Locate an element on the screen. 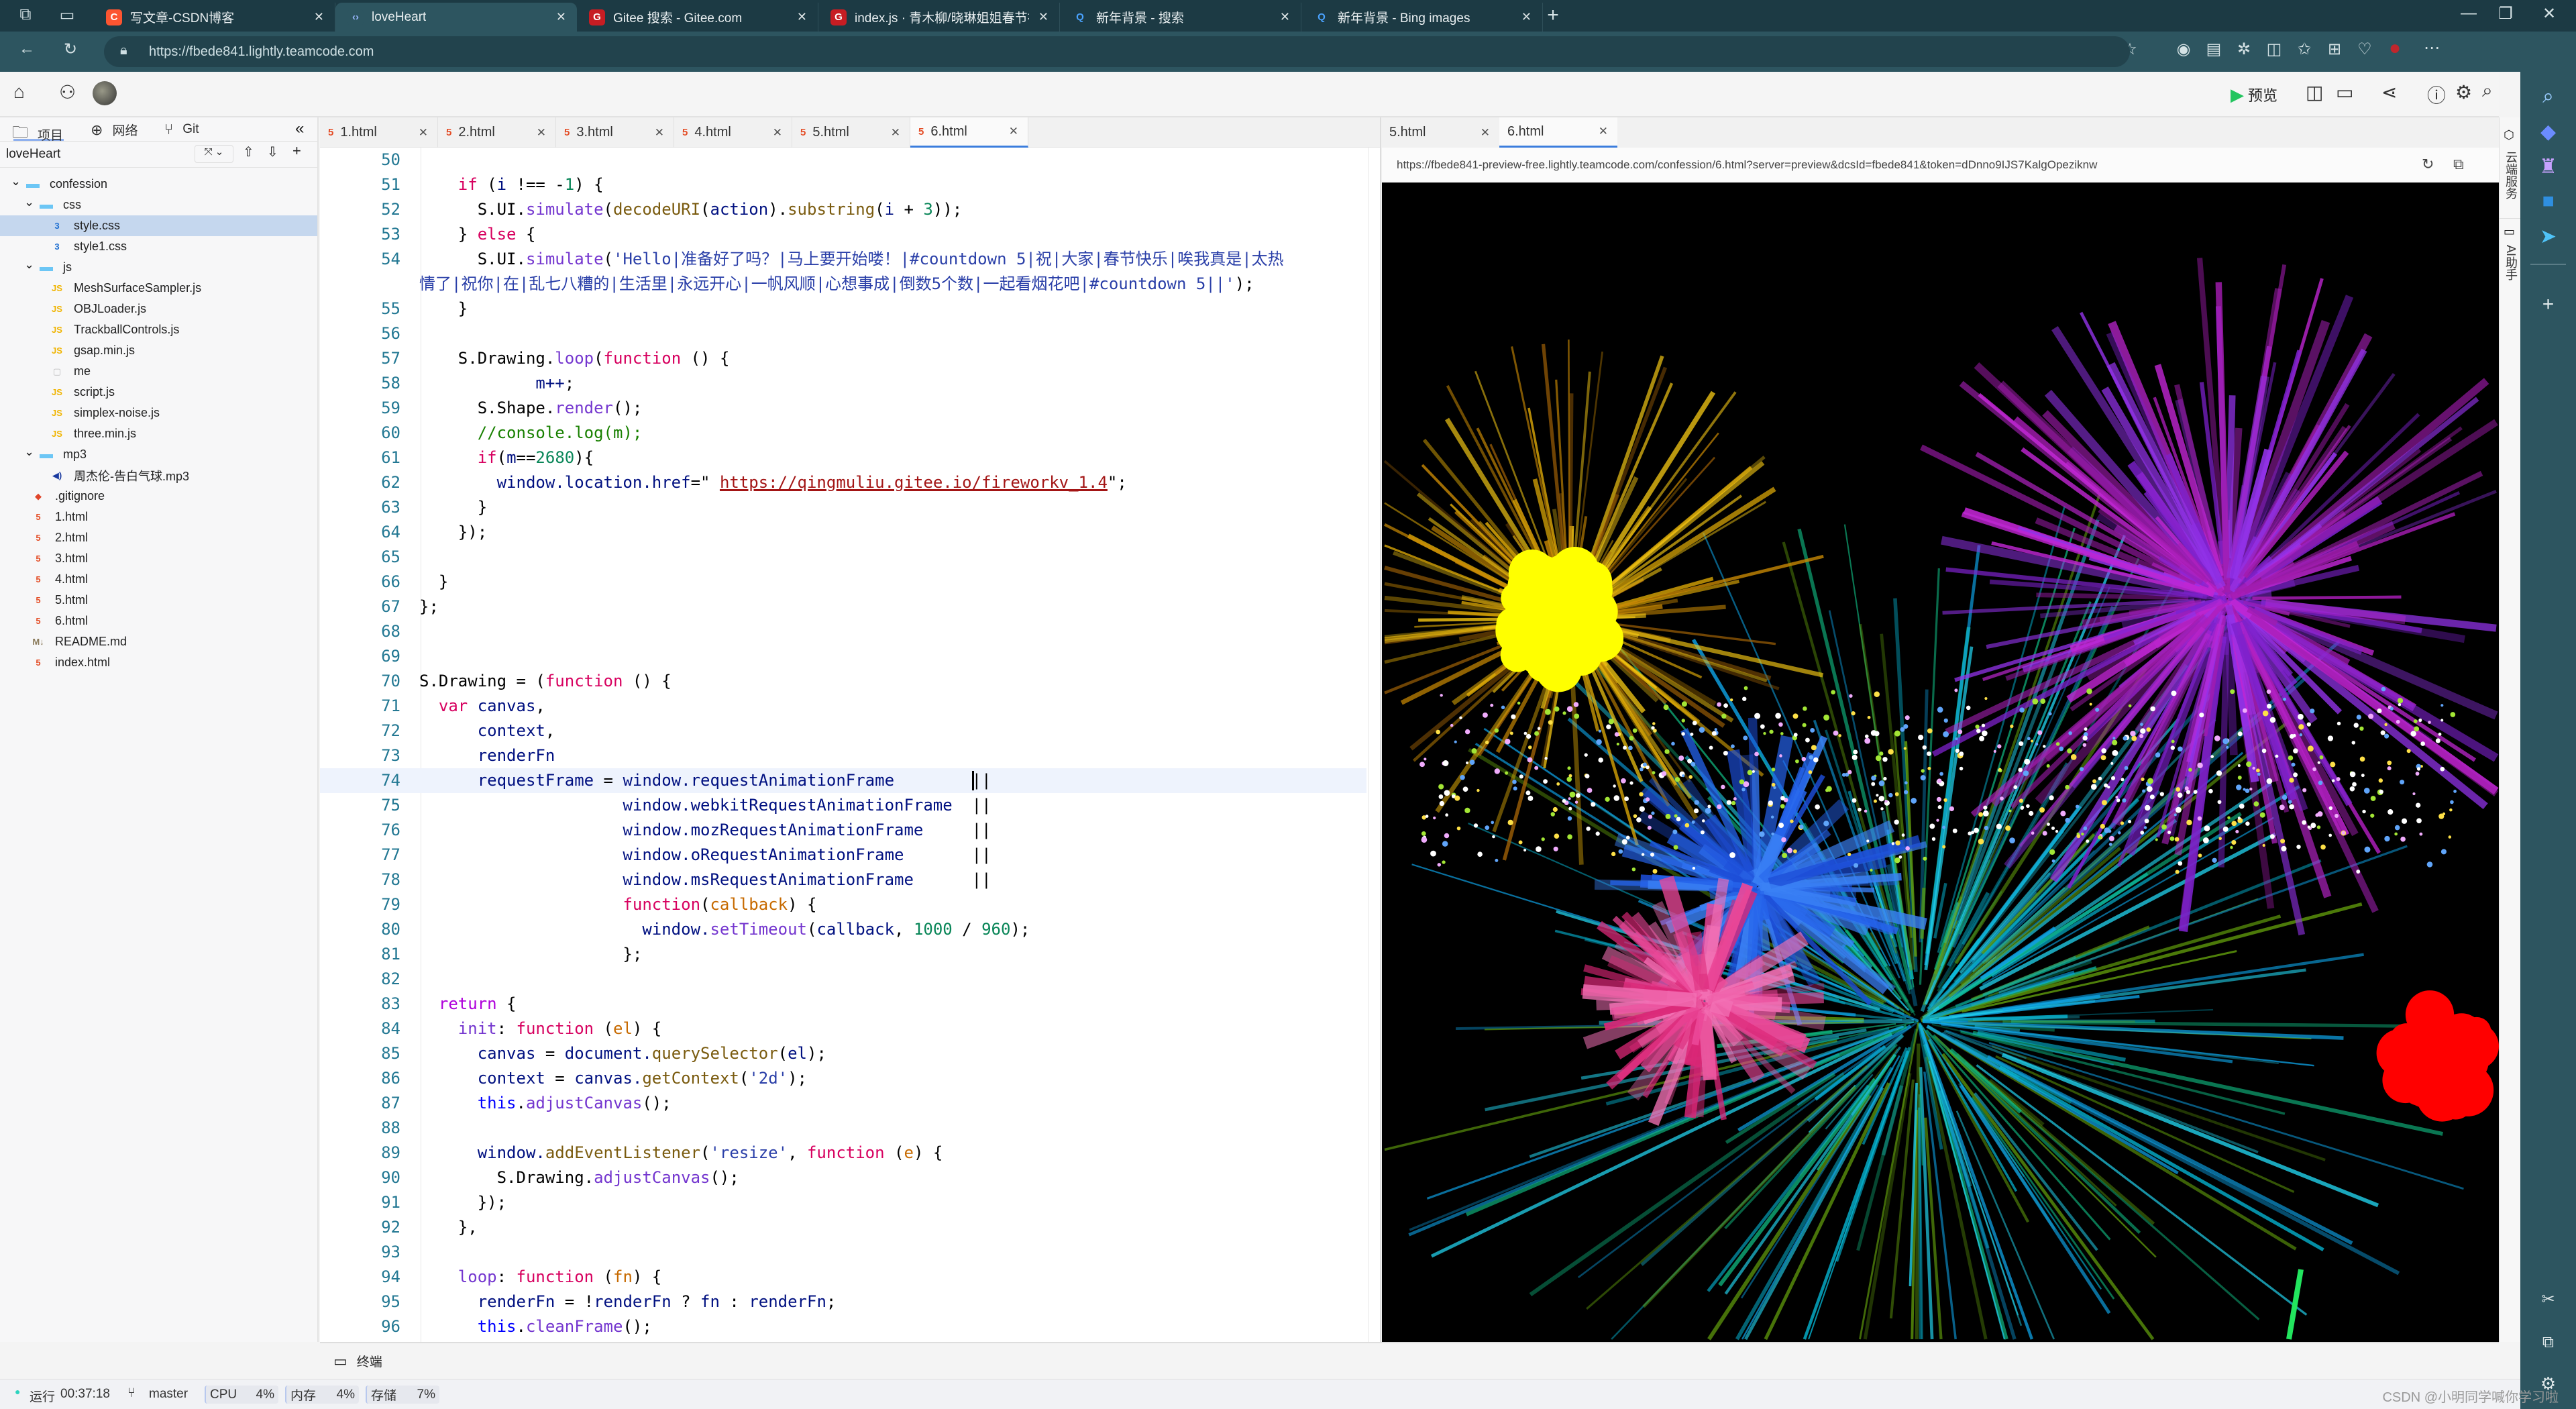 Image resolution: width=2576 pixels, height=1409 pixels. tree-file: 5 4.html is located at coordinates (158, 579).